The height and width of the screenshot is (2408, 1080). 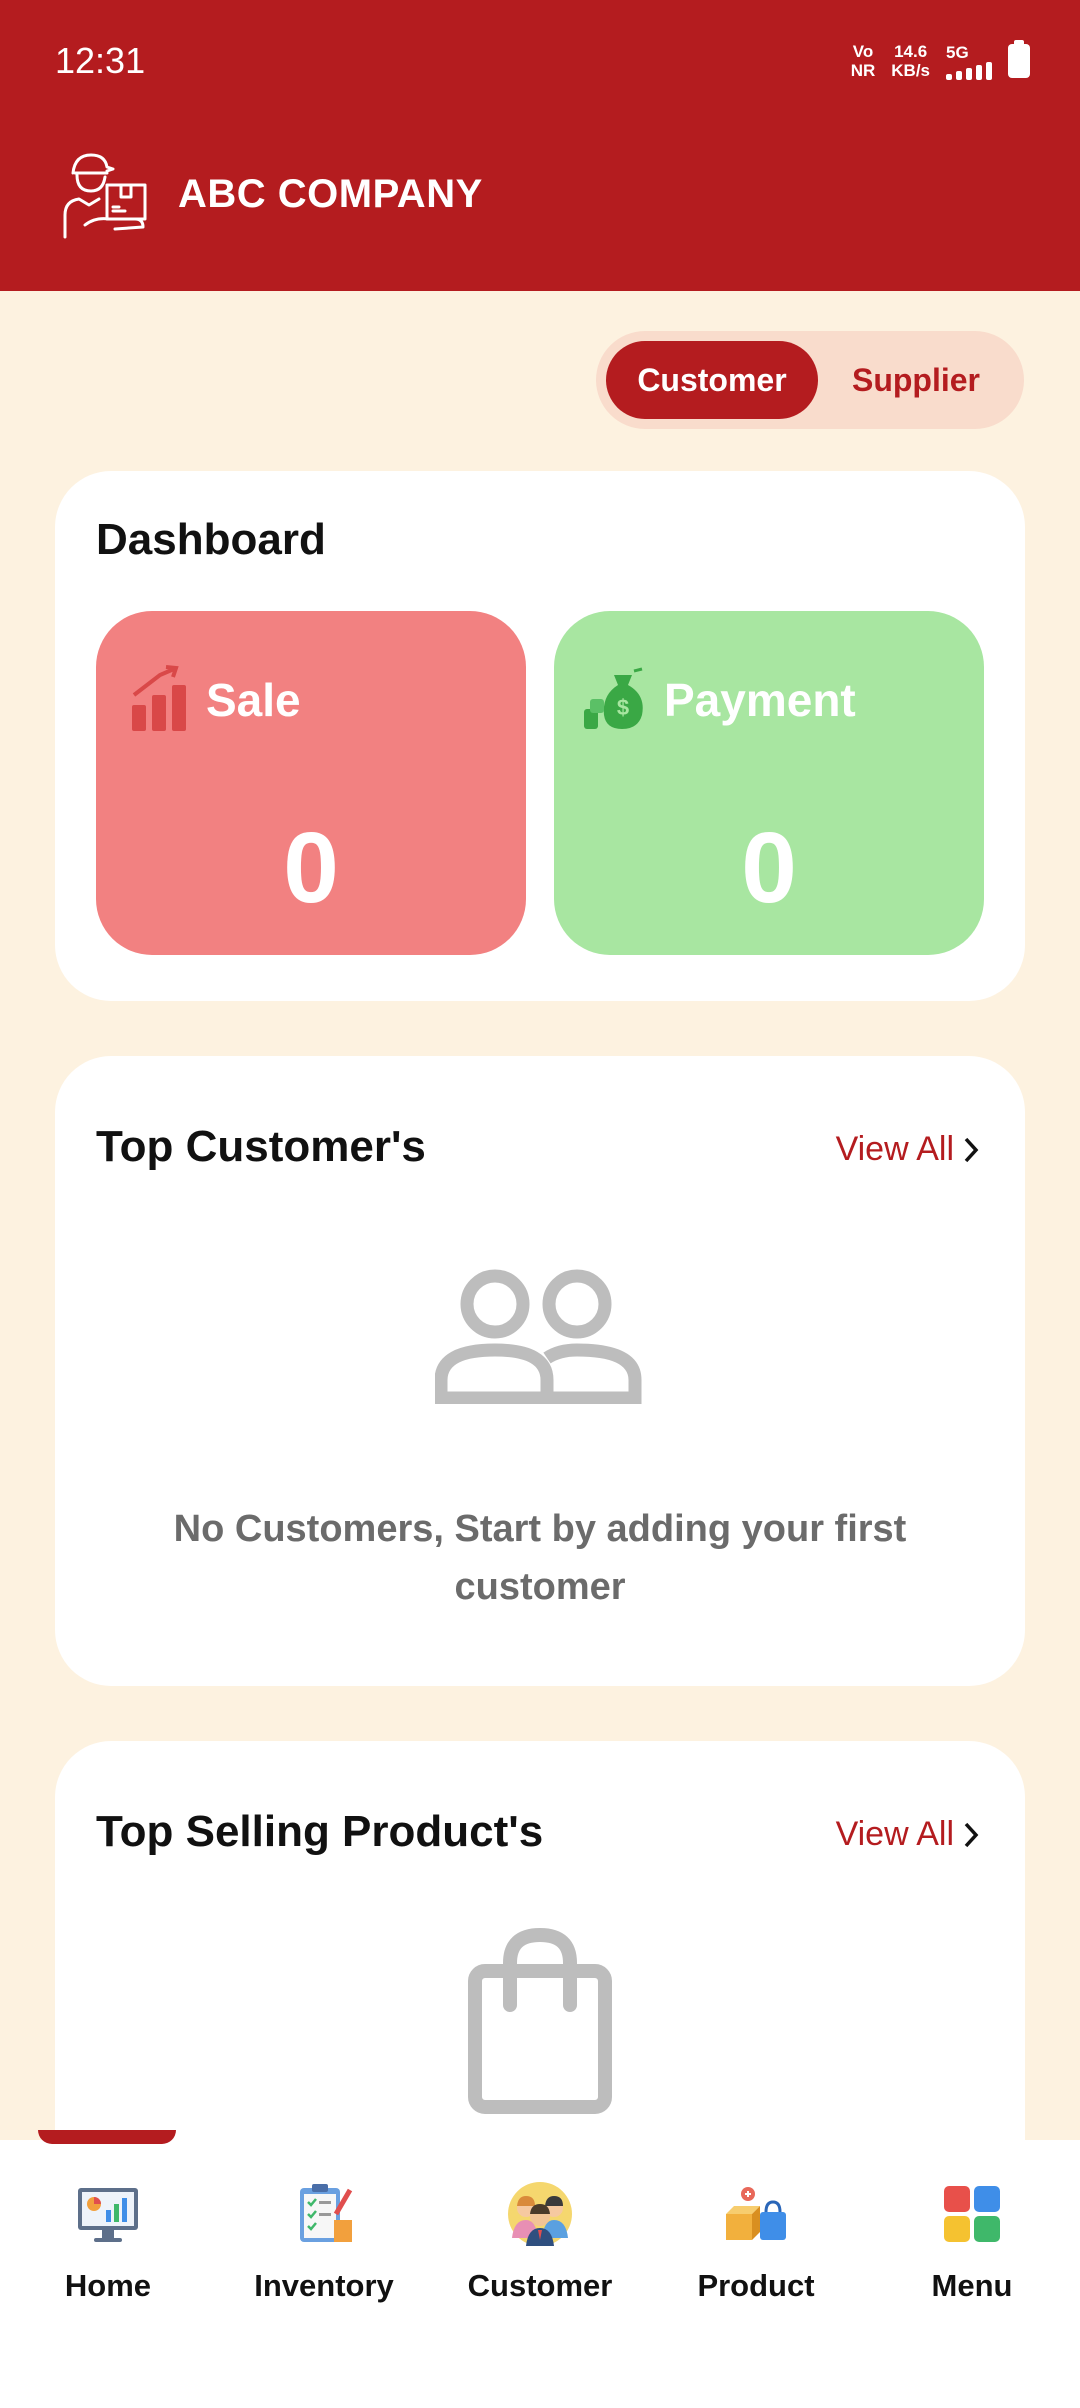 What do you see at coordinates (311, 868) in the screenshot?
I see `sale-value: 0` at bounding box center [311, 868].